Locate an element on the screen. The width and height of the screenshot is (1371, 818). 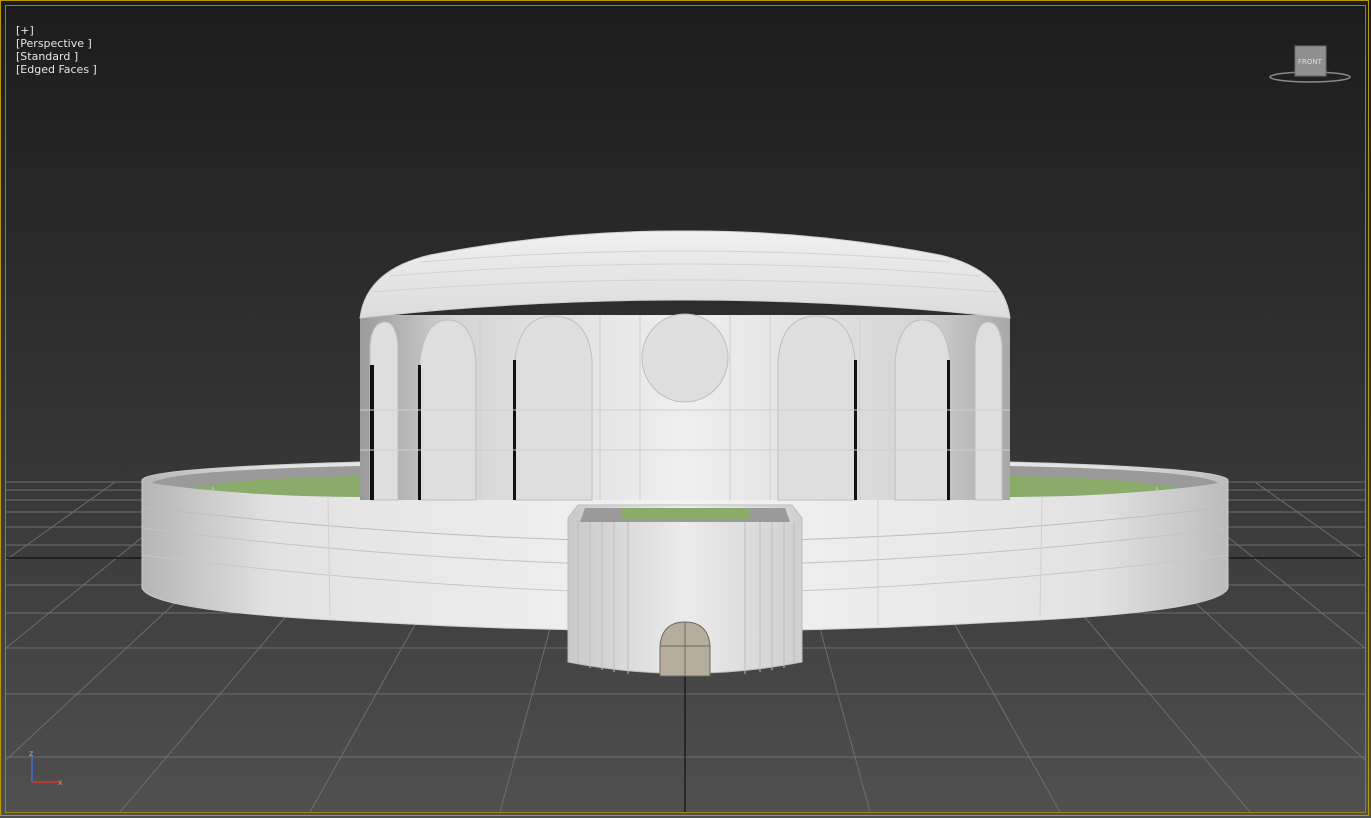
viewport-point-of-view-menu: [Perspective ] is located at coordinates (54, 43).